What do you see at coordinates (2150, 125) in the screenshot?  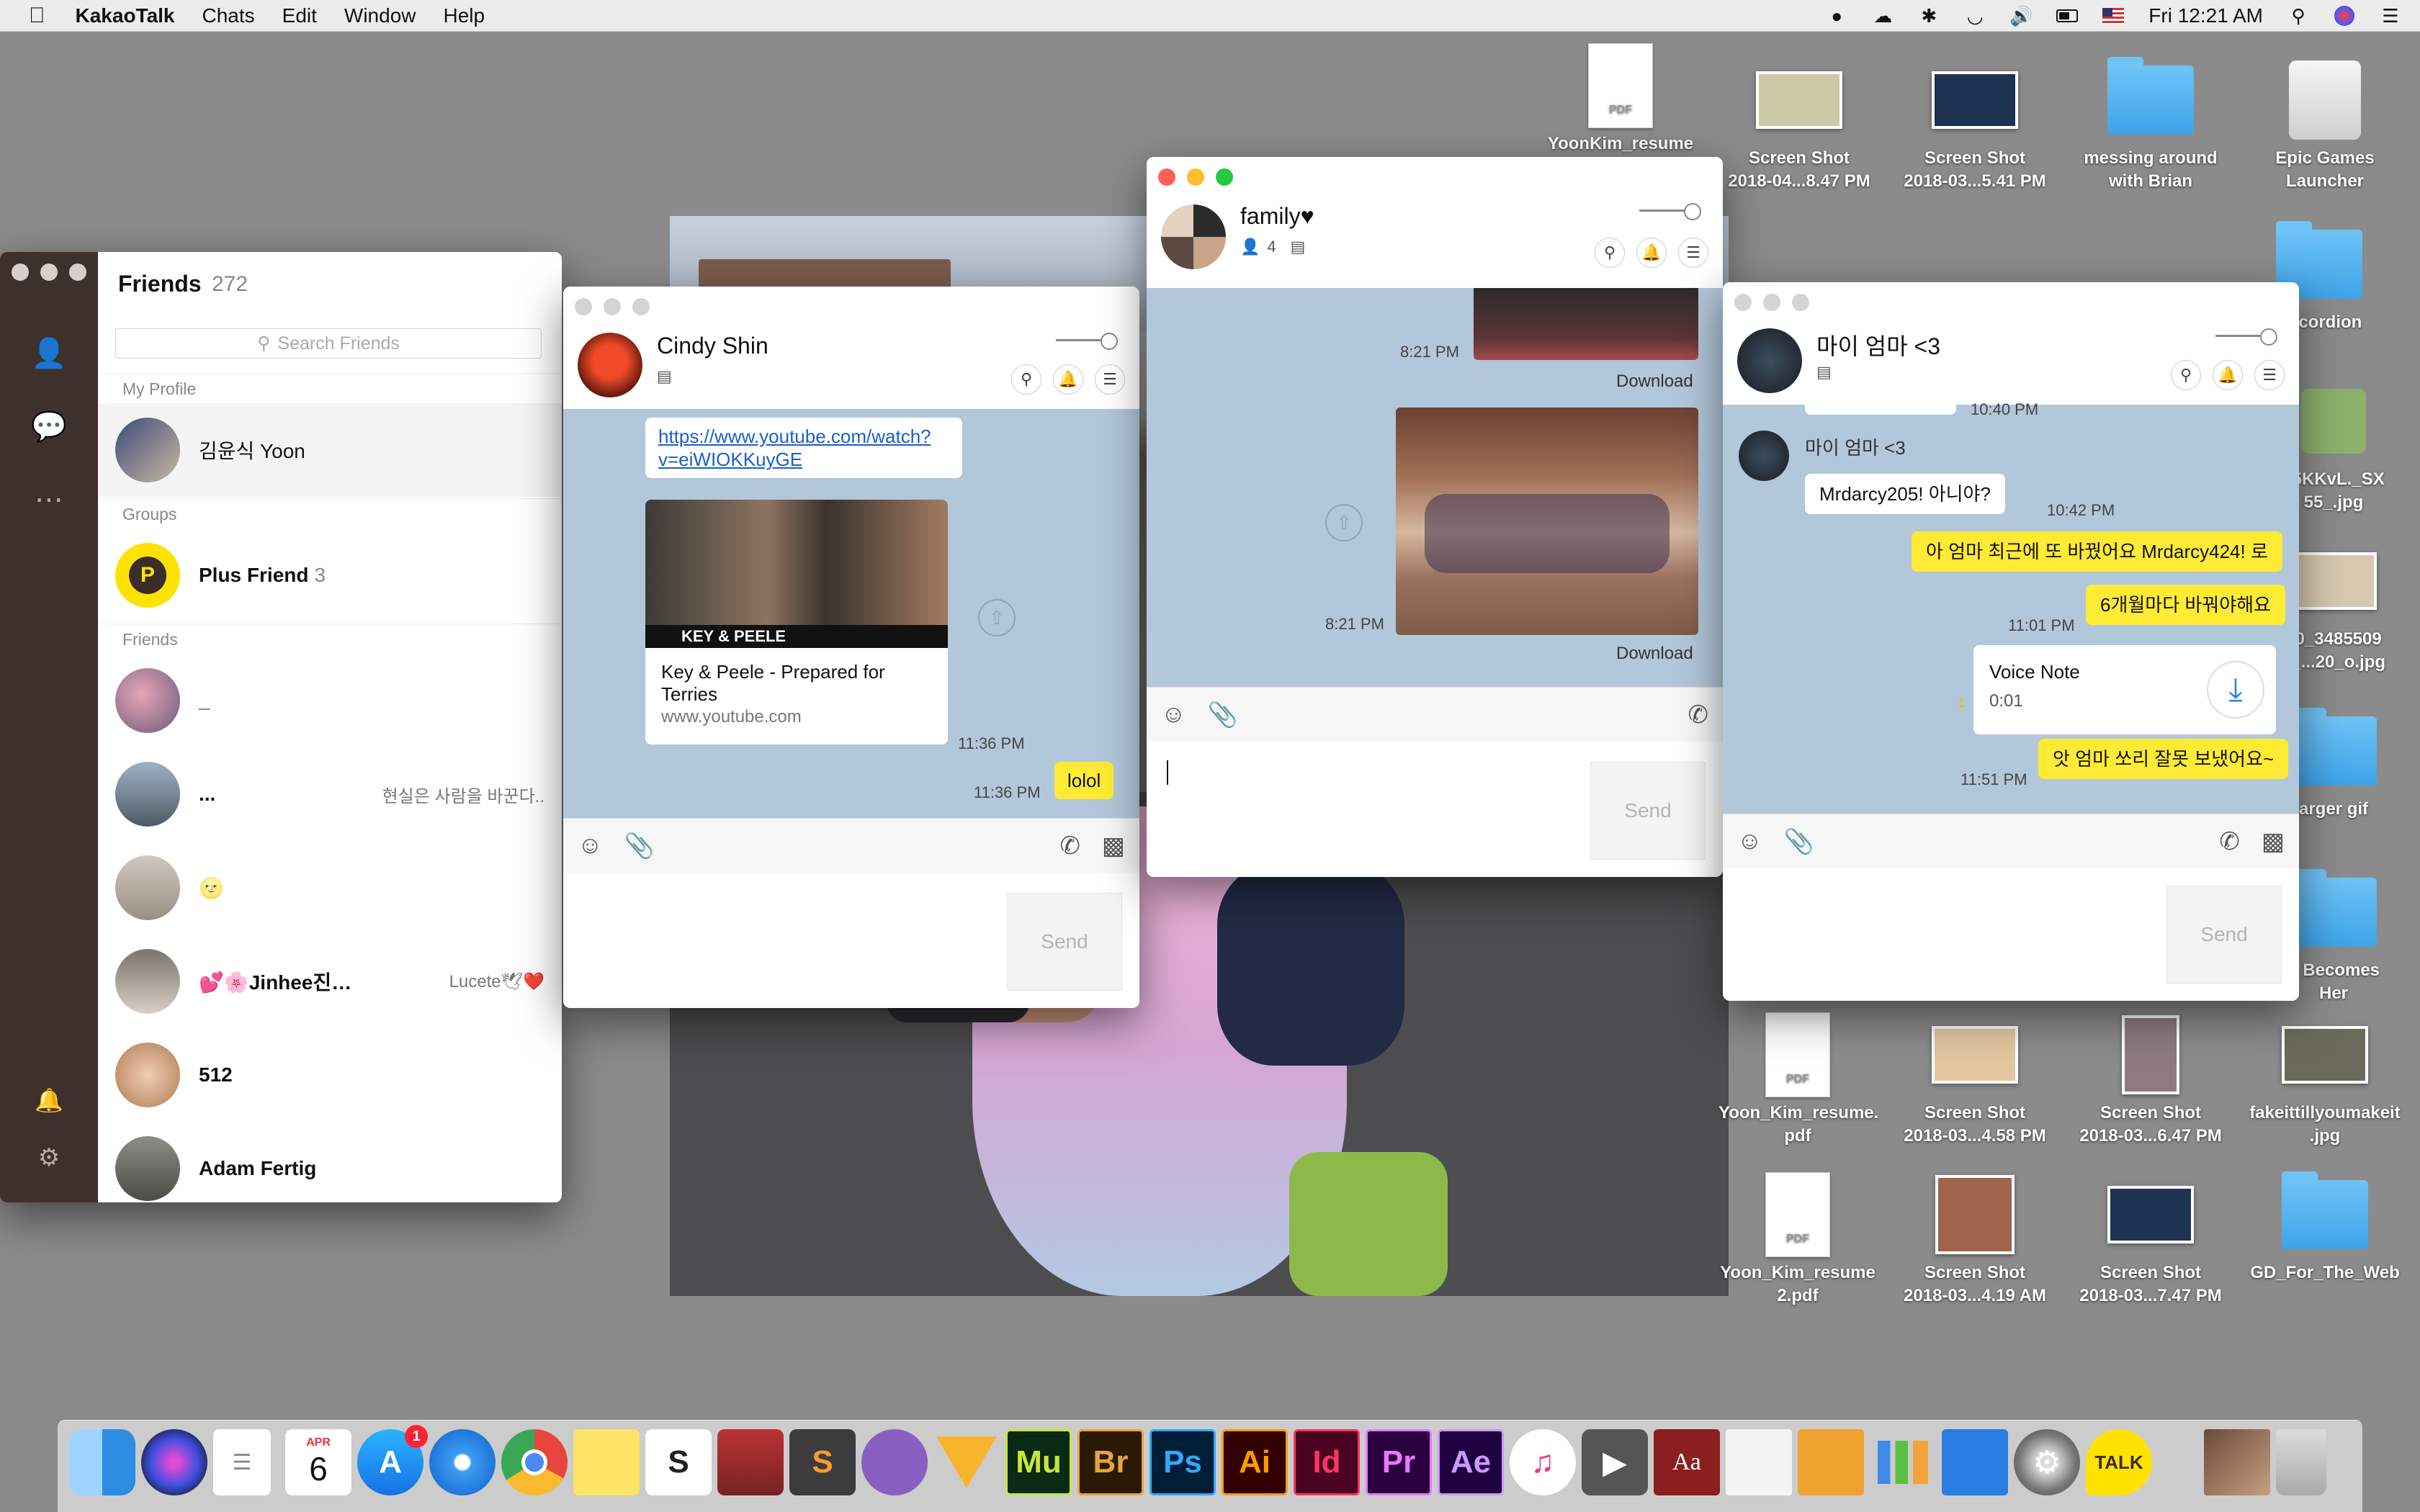 I see `desktop-icon-folder: messing around with Brian` at bounding box center [2150, 125].